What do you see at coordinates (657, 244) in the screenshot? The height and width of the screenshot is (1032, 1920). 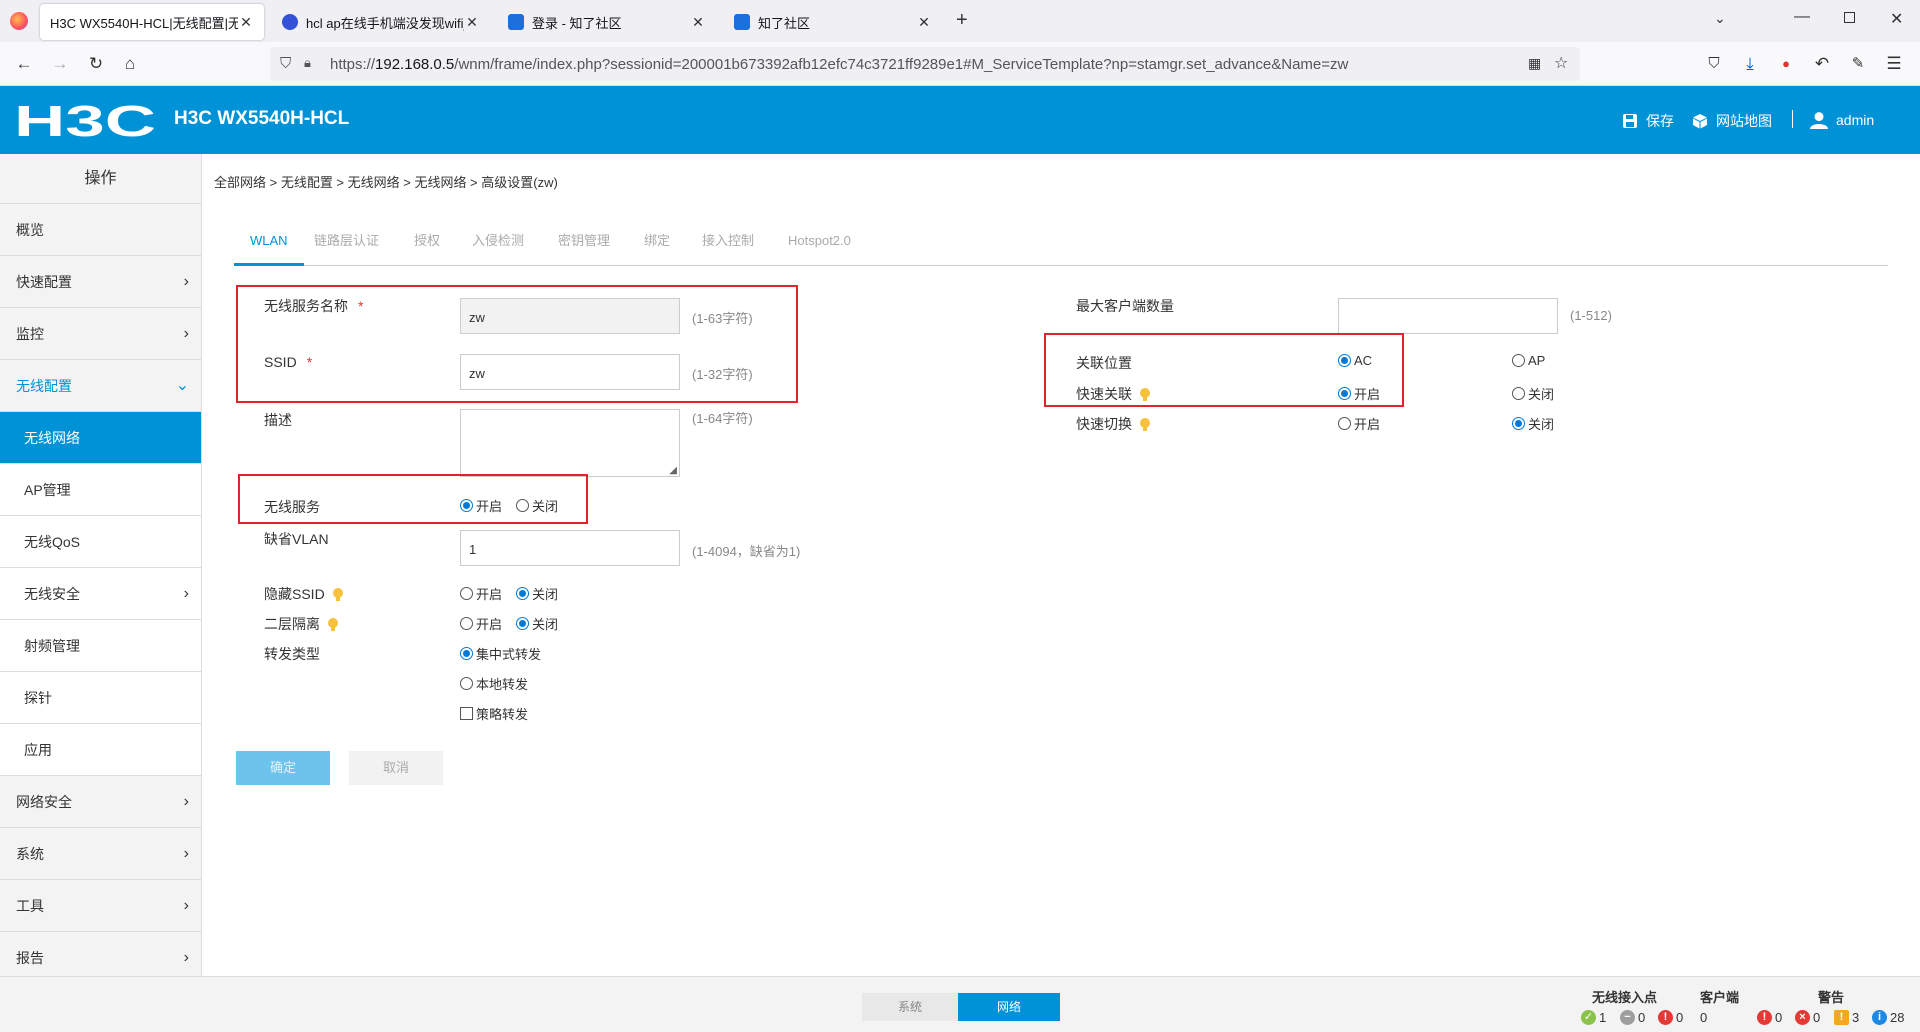 I see `tab-binding: 绑定` at bounding box center [657, 244].